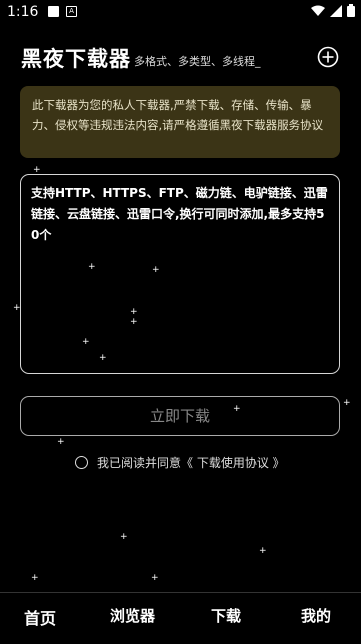  I want to click on agreement-text: 我已阅读并同意《 下载使用协议 》, so click(191, 462).